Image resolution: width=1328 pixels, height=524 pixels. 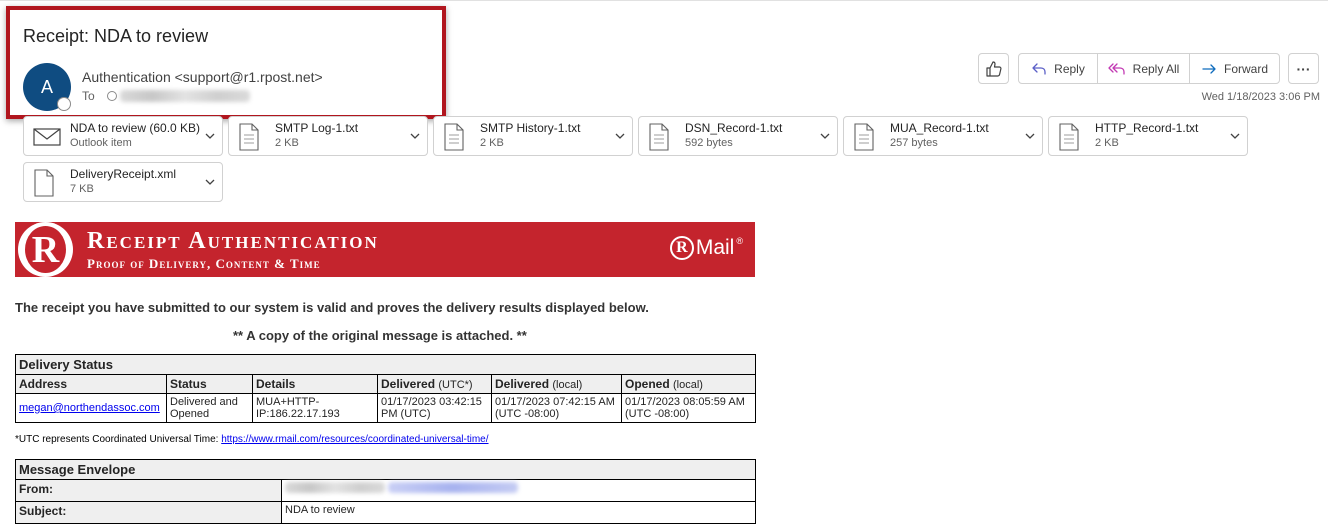 What do you see at coordinates (123, 182) in the screenshot?
I see `attachment-delivery-receipt: DeliveryReceipt.xml 7 KB` at bounding box center [123, 182].